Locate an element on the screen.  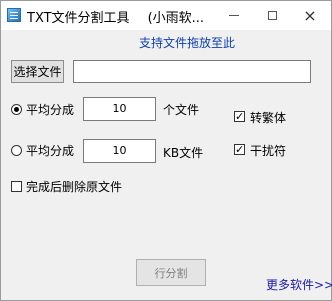
close-button: × is located at coordinates (310, 15).